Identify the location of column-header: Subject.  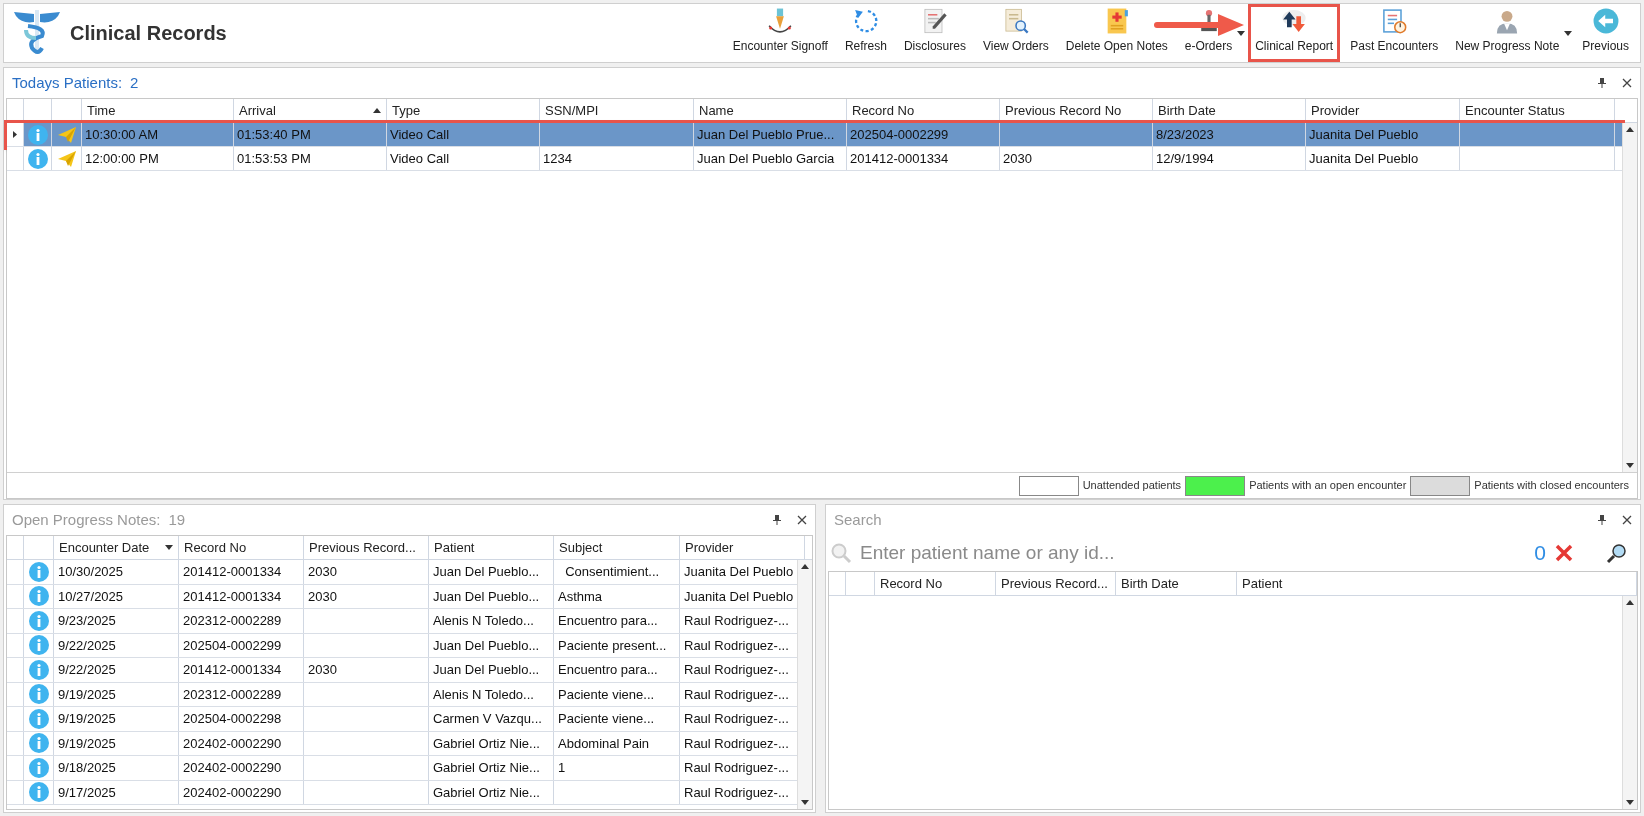
(617, 547).